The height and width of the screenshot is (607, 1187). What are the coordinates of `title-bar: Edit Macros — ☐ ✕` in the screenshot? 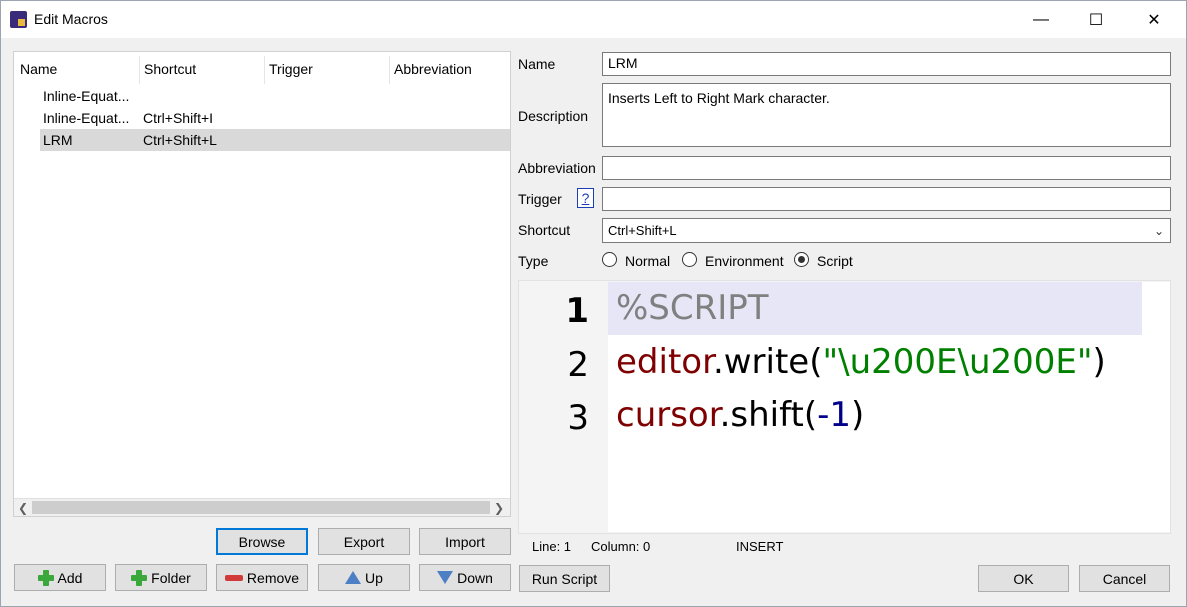 It's located at (593, 19).